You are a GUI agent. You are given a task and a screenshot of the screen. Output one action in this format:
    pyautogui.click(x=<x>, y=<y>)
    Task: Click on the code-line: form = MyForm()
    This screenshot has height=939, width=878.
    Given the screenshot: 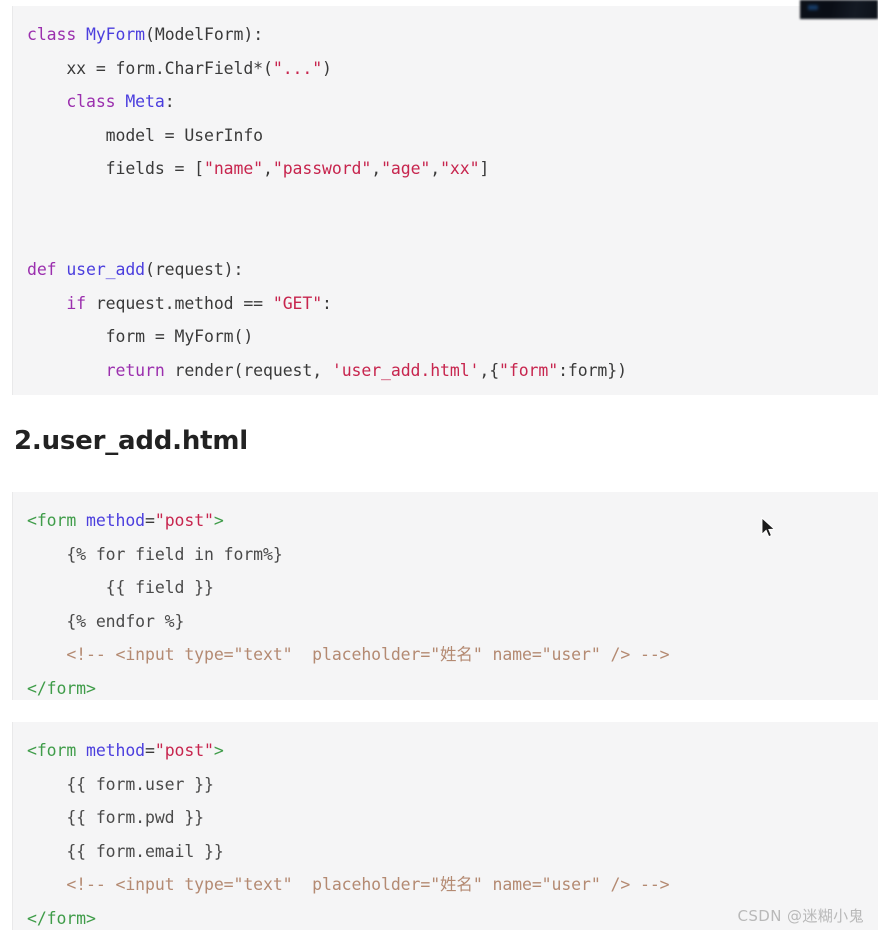 What is the action you would take?
    pyautogui.click(x=452, y=337)
    